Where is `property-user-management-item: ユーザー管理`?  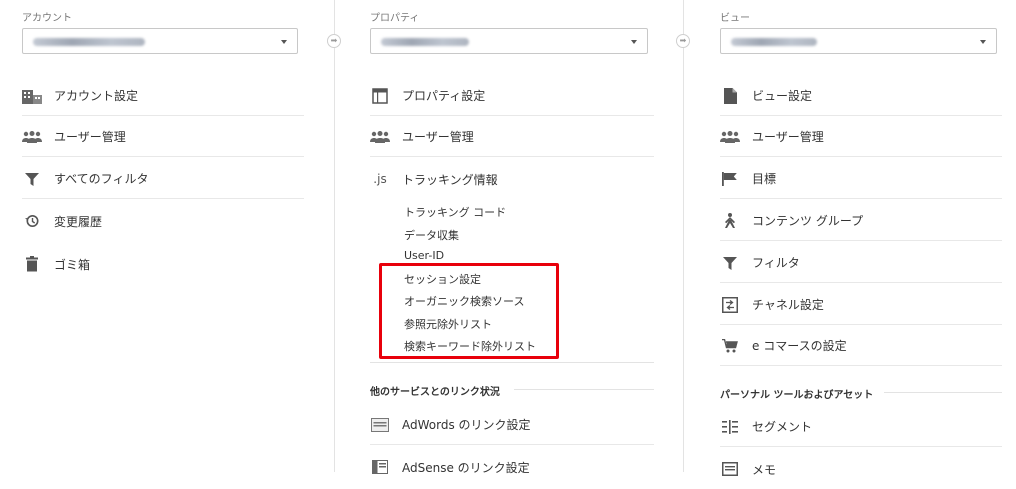 property-user-management-item: ユーザー管理 is located at coordinates (512, 137).